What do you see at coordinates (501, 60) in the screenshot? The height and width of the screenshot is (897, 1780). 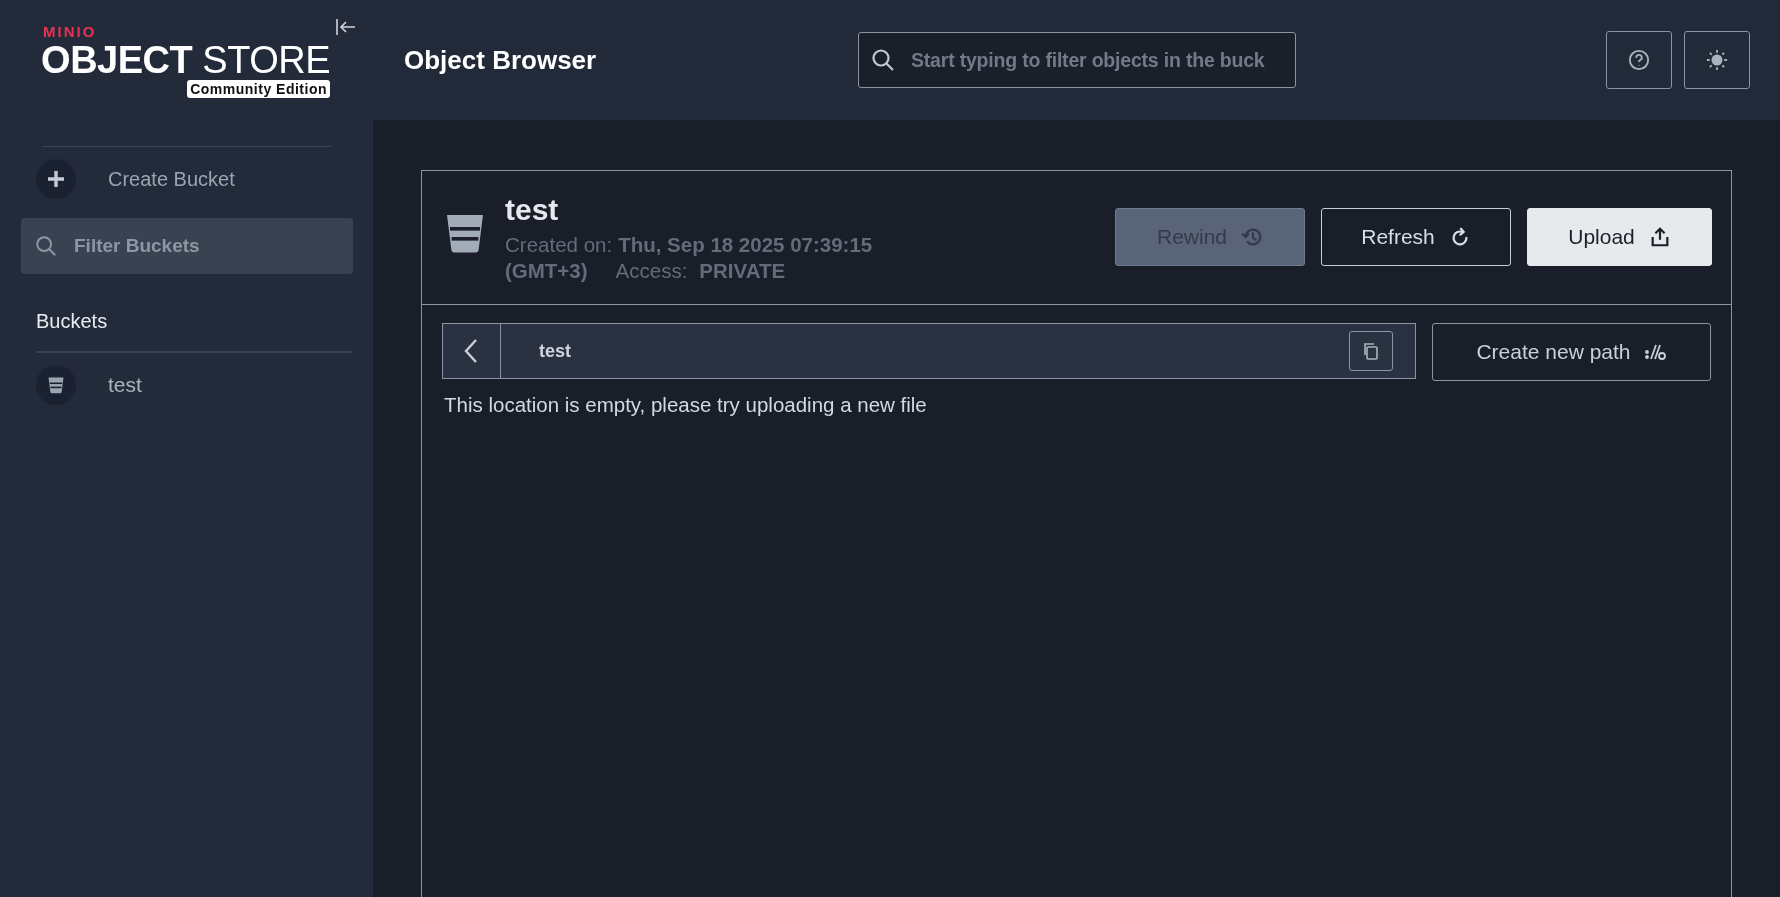 I see `page-title: Object Browser` at bounding box center [501, 60].